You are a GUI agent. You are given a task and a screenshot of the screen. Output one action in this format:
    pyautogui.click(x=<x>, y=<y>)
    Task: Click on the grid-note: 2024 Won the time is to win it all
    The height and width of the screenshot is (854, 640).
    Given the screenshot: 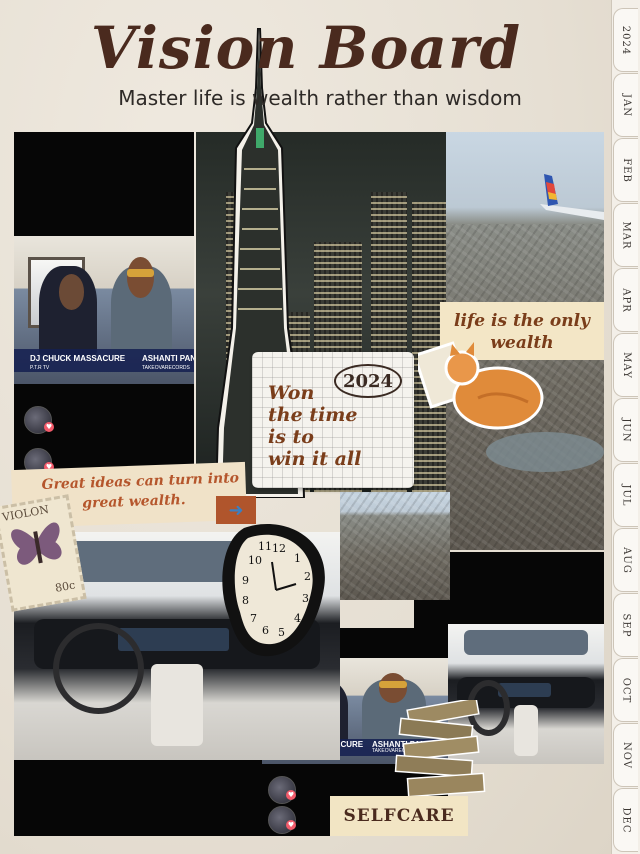 What is the action you would take?
    pyautogui.click(x=333, y=420)
    